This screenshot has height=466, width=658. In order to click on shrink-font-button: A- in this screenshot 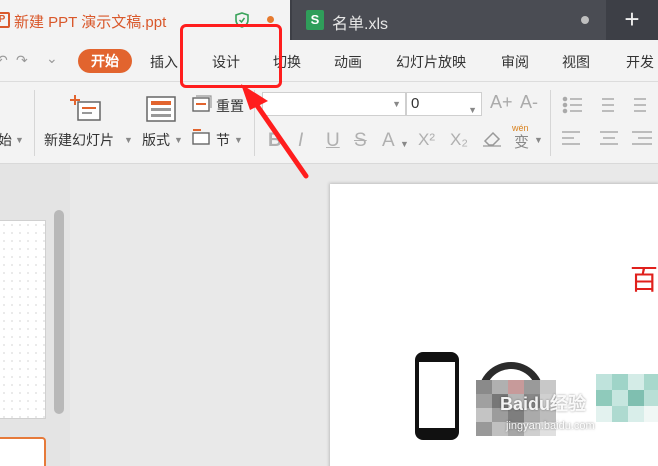, I will do `click(529, 102)`.